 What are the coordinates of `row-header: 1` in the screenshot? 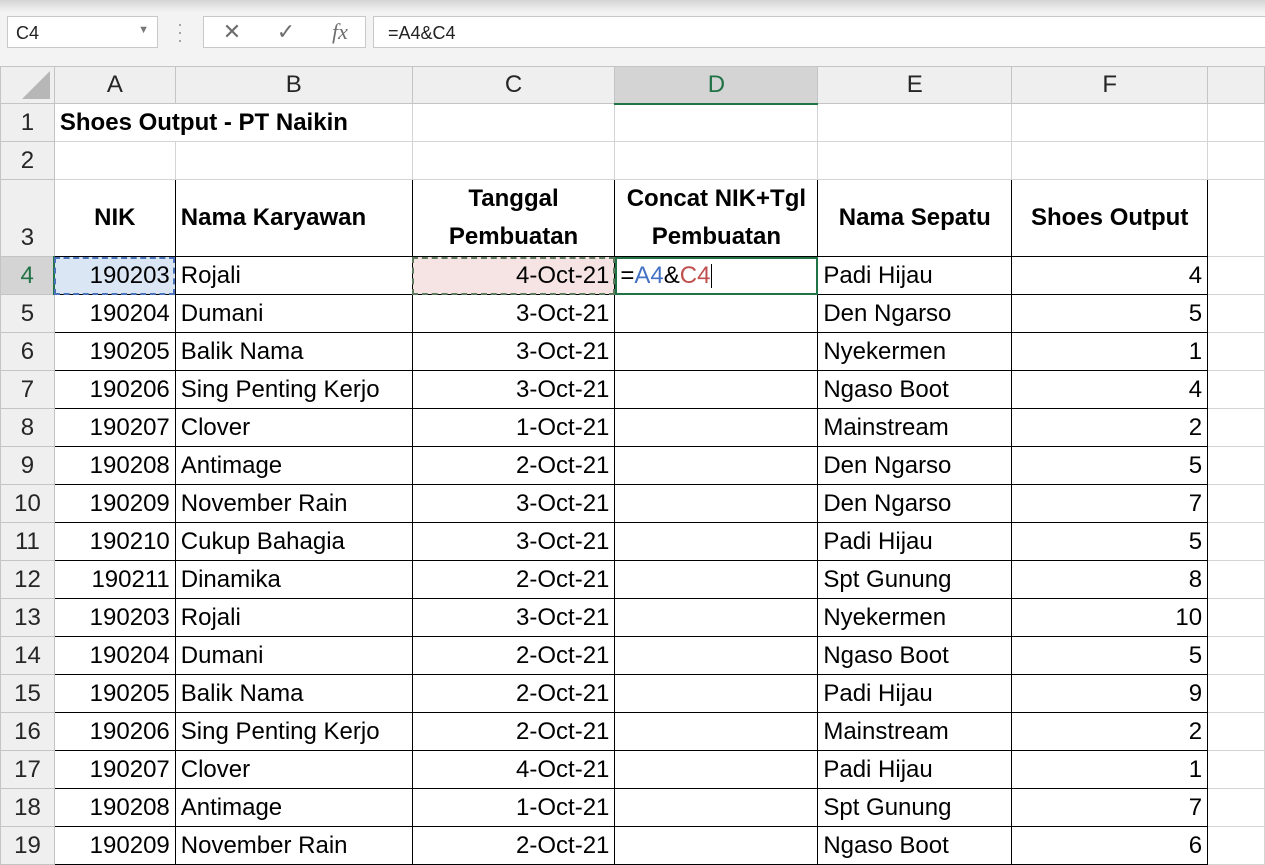 It's located at (27, 122).